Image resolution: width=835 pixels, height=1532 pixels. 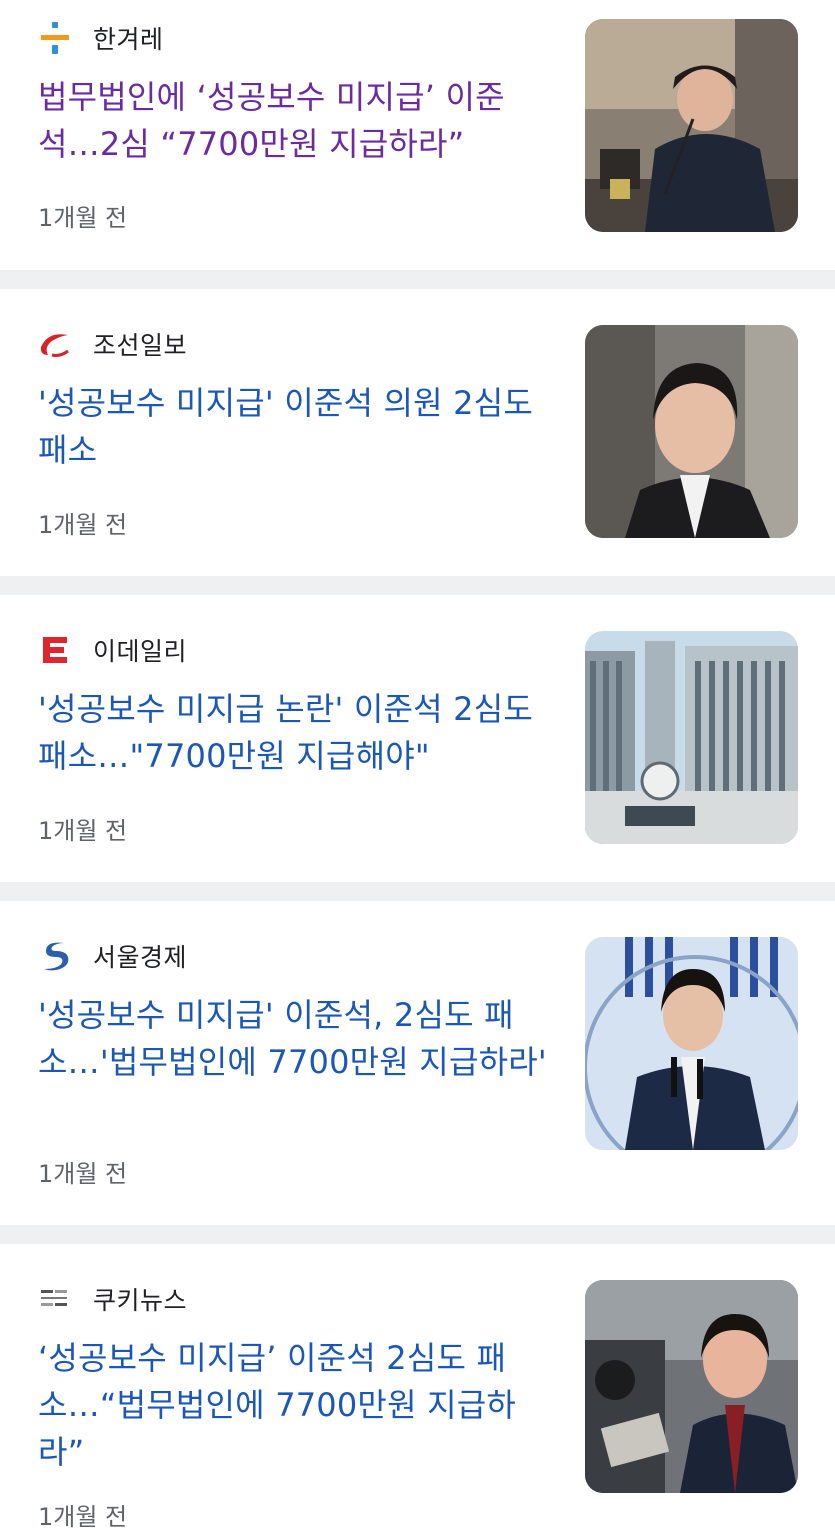 What do you see at coordinates (298, 427) in the screenshot?
I see `article-headline: '성공보수 미지급' 이준석 의원 2심도 패소` at bounding box center [298, 427].